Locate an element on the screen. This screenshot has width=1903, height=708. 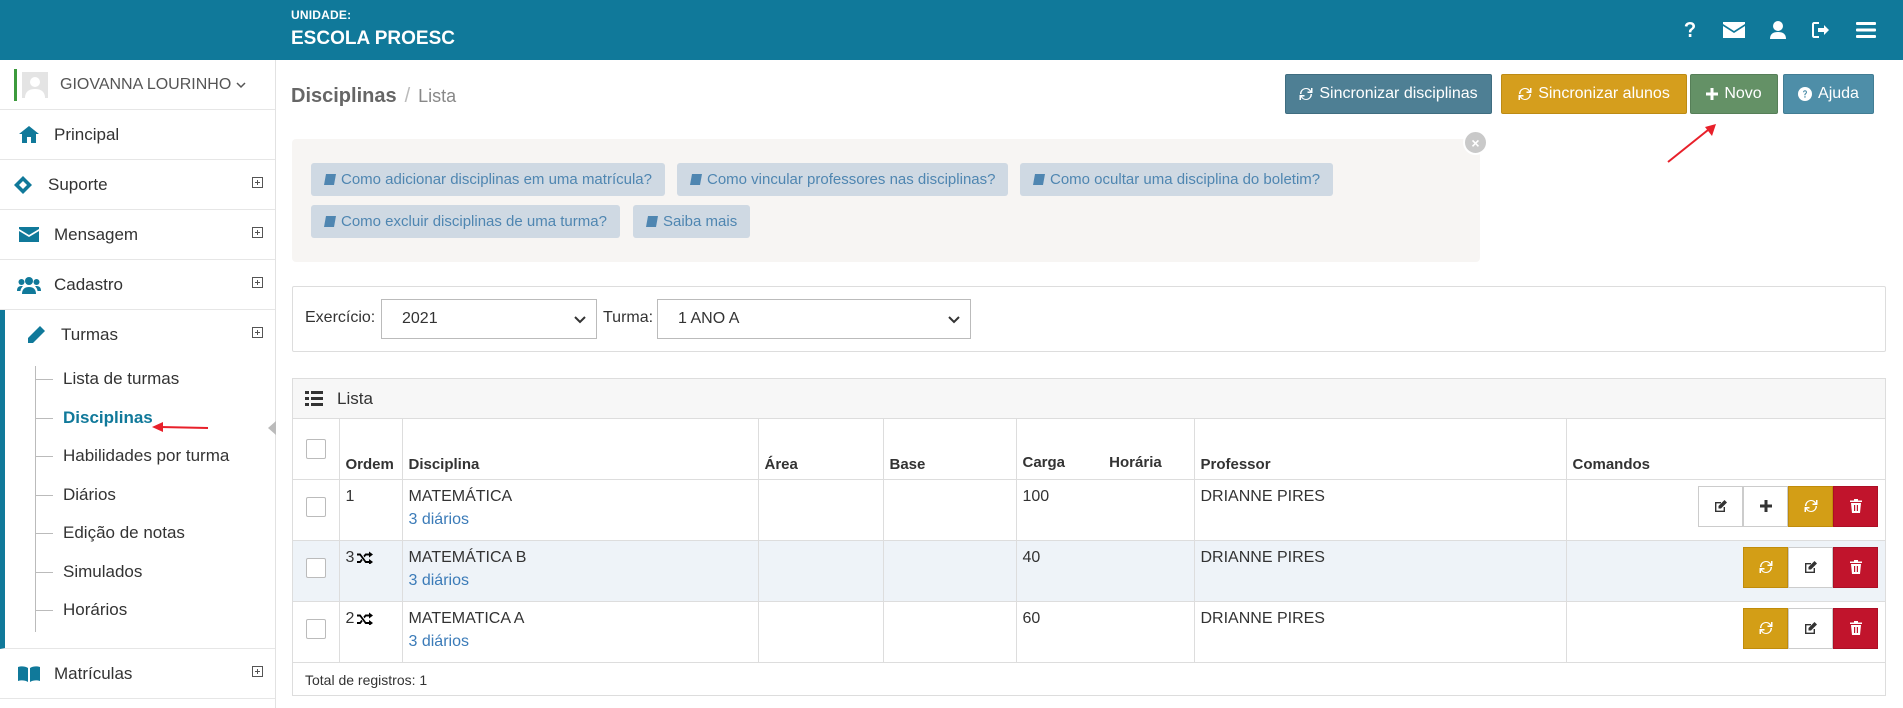
sidebar-item-label: Cadastro is located at coordinates (88, 284).